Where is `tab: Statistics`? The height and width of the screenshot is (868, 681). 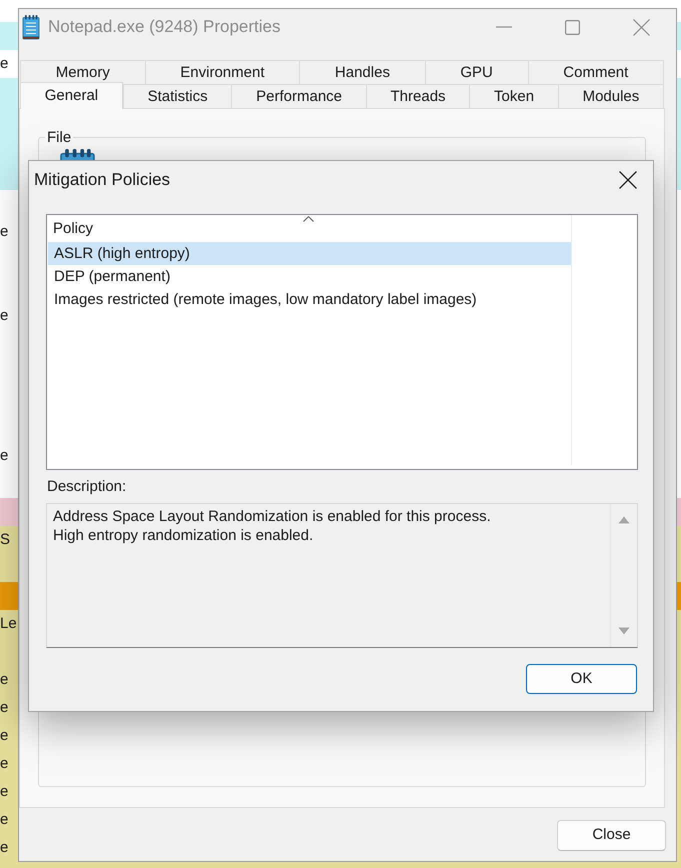
tab: Statistics is located at coordinates (177, 96).